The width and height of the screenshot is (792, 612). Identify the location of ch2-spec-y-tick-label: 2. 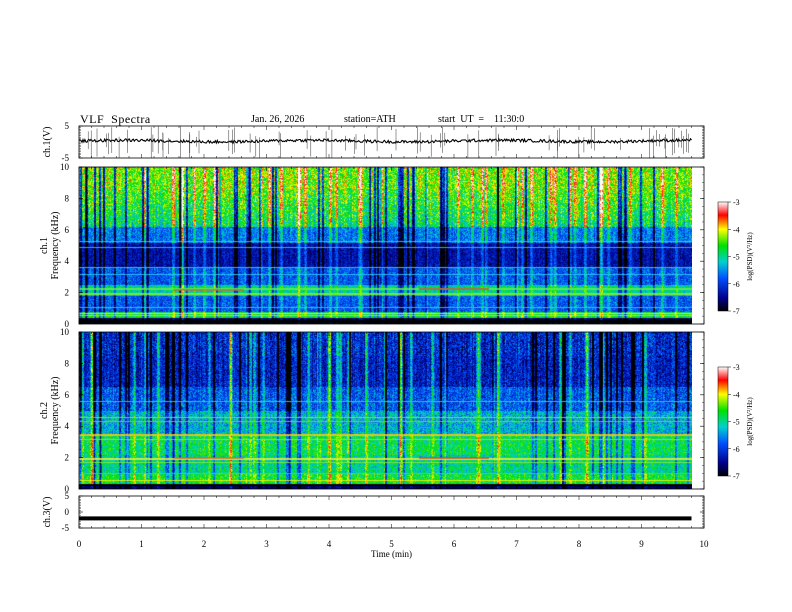
(67, 458).